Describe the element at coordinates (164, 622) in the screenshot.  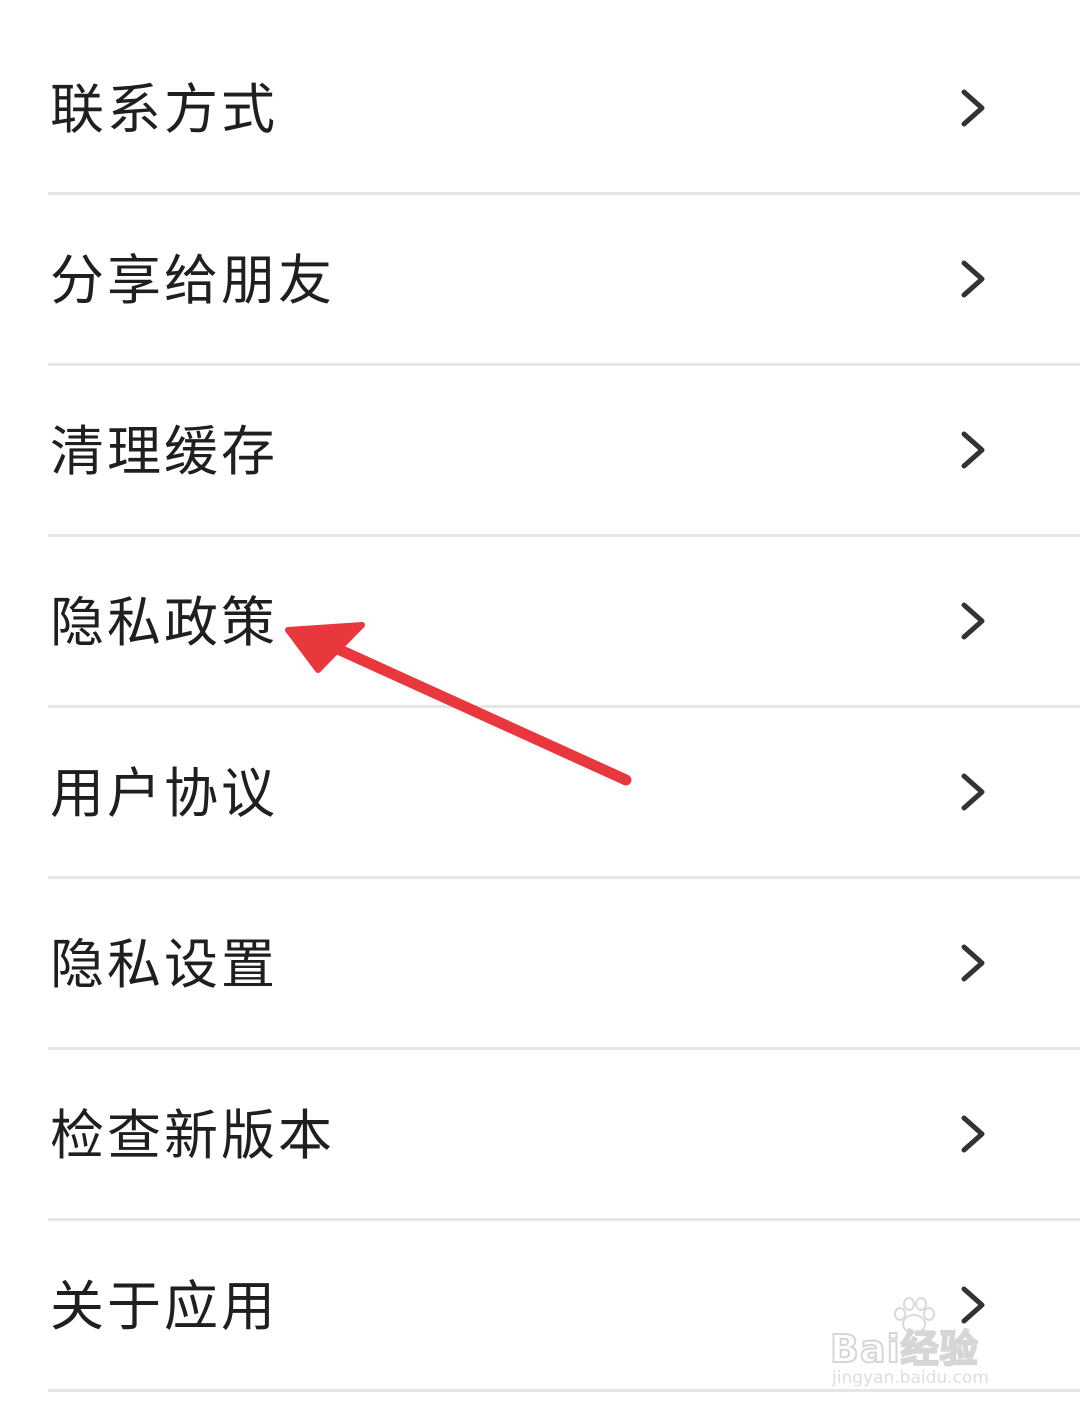
I see `menu-item-label: 隐私政策` at that location.